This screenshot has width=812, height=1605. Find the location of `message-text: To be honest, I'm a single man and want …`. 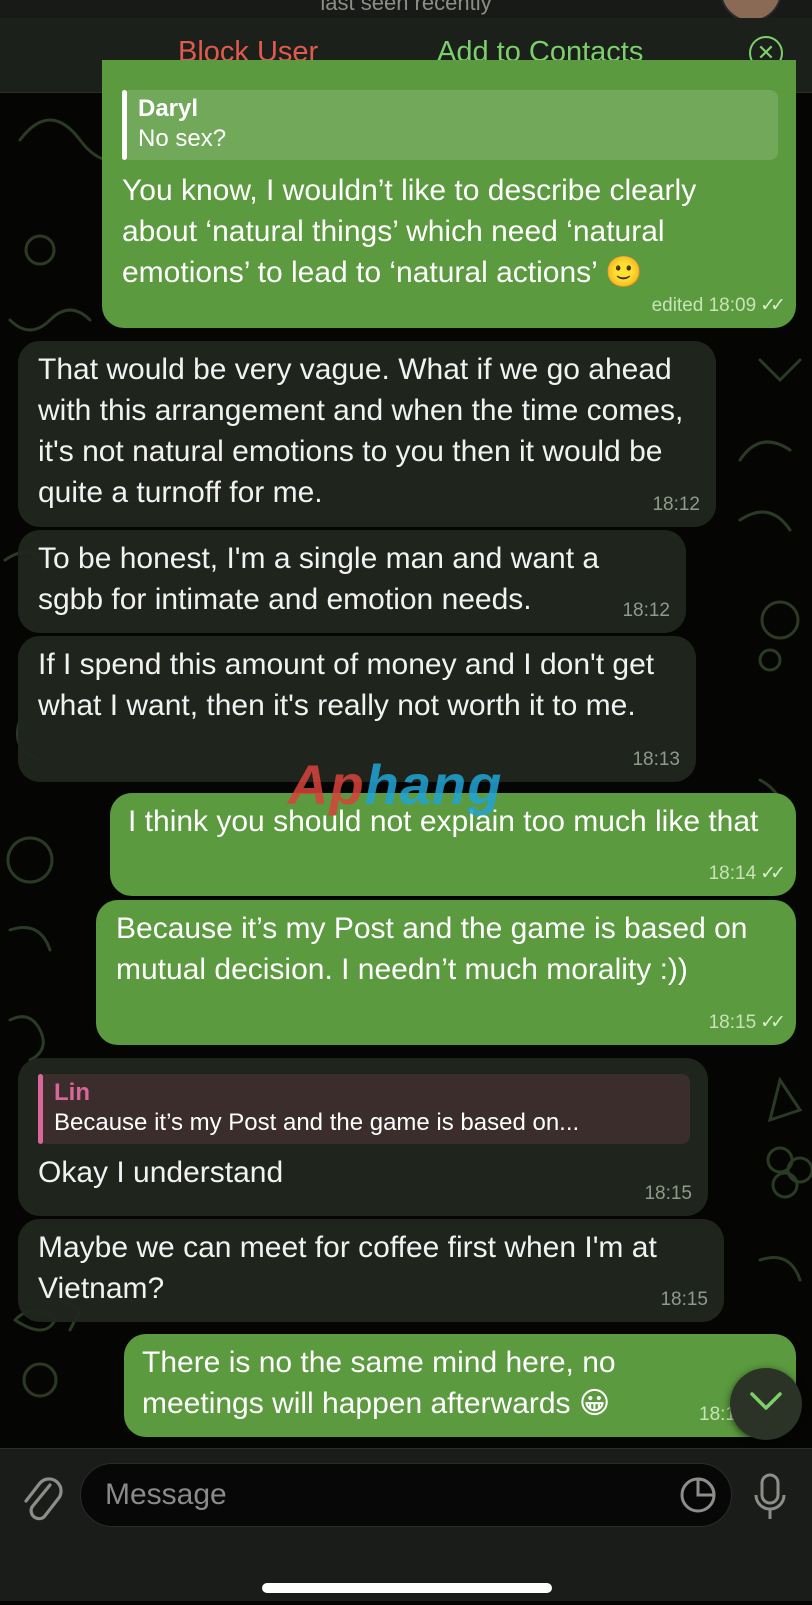

message-text: To be honest, I'm a single man and want … is located at coordinates (319, 579).